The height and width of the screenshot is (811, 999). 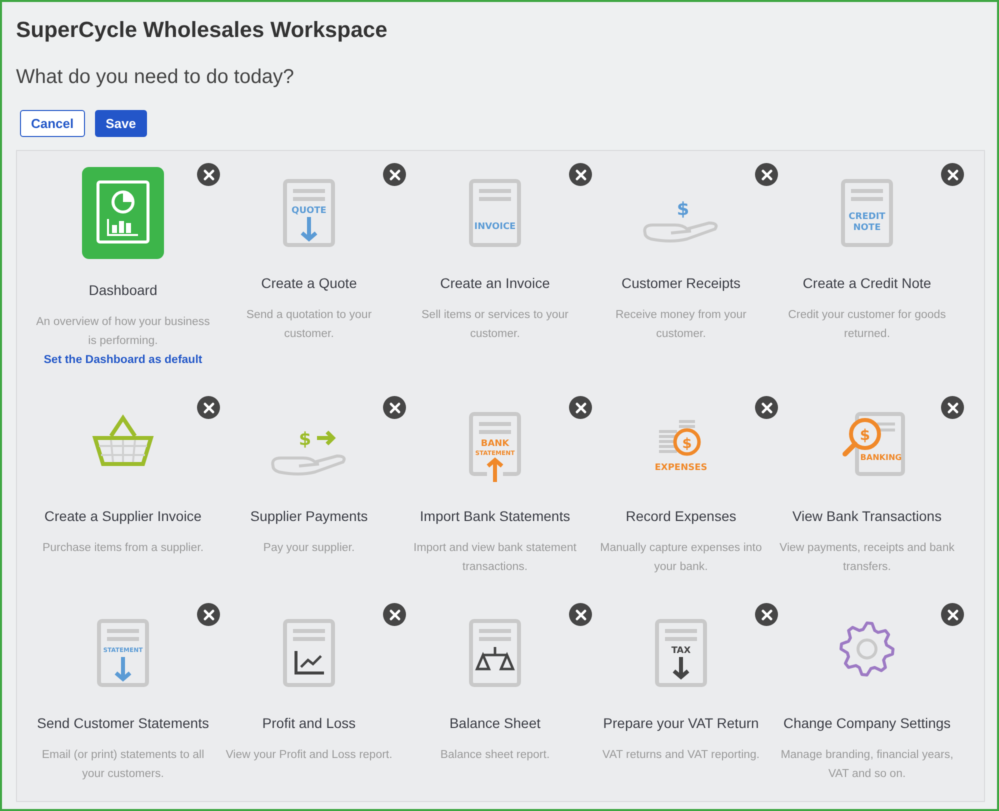 What do you see at coordinates (867, 765) in the screenshot?
I see `task-description: Manage branding, financial years, VAT and so on.` at bounding box center [867, 765].